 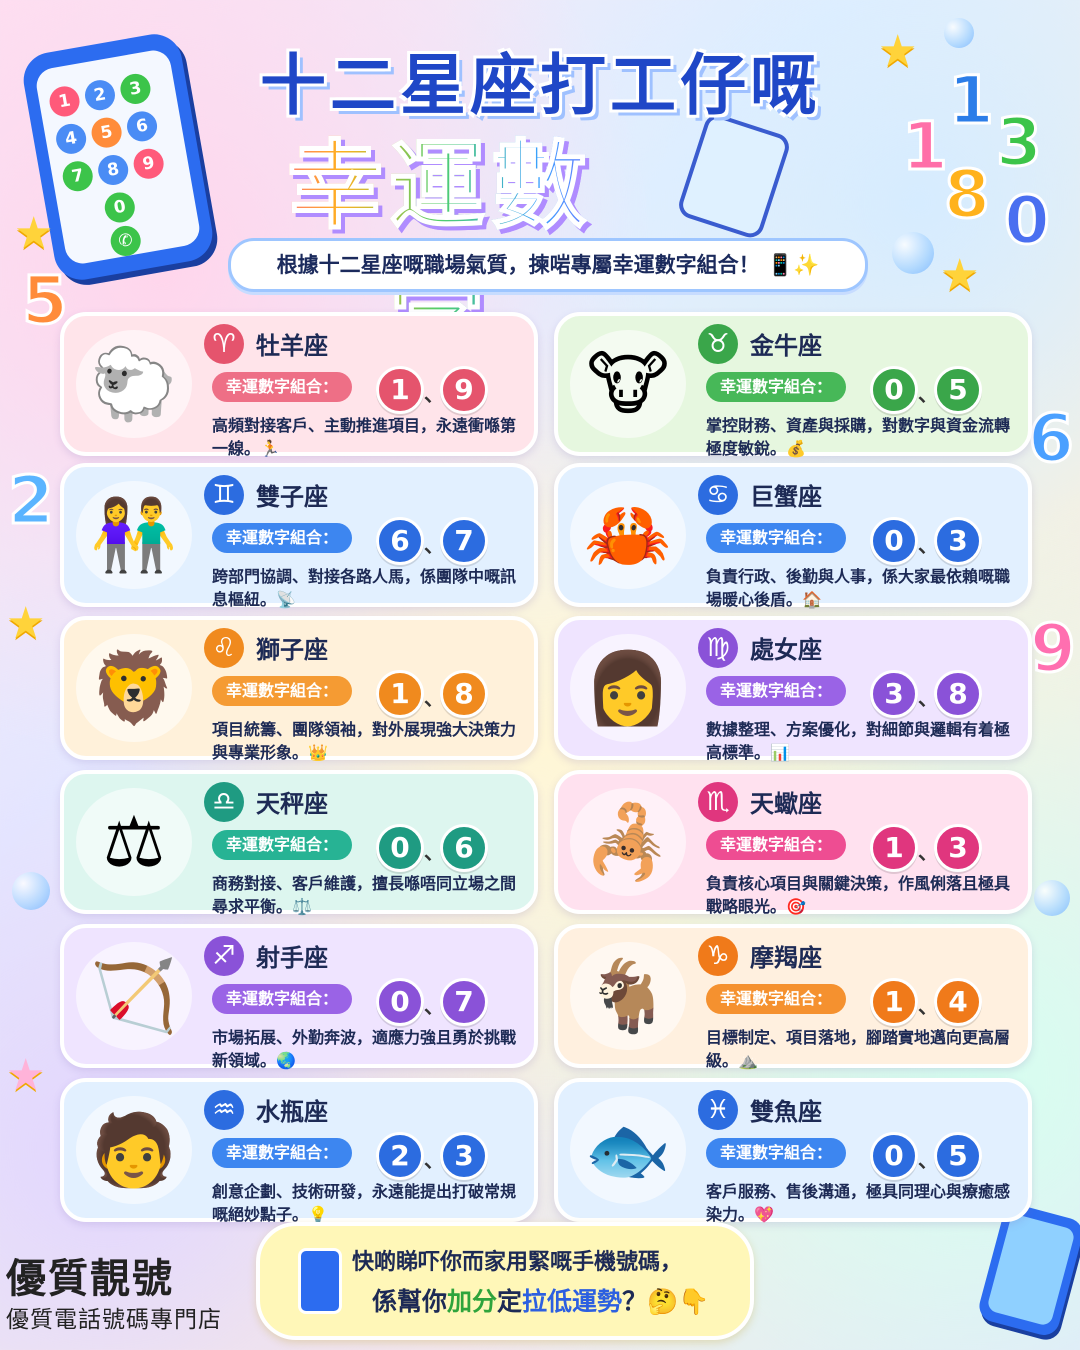 I want to click on lucky-number: 2, so click(x=400, y=1156).